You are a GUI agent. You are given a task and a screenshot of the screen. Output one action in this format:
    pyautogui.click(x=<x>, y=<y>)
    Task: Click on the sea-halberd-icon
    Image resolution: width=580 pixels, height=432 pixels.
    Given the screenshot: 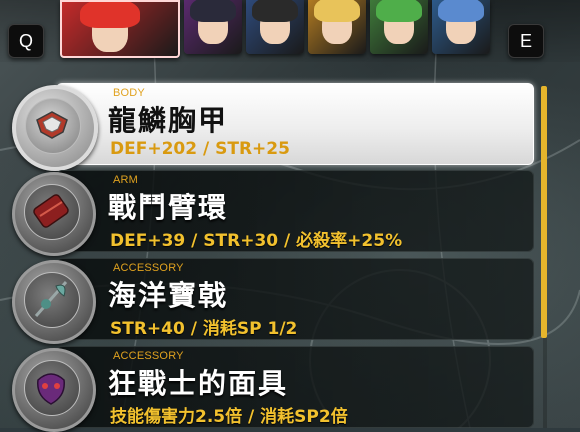 What is the action you would take?
    pyautogui.click(x=54, y=302)
    